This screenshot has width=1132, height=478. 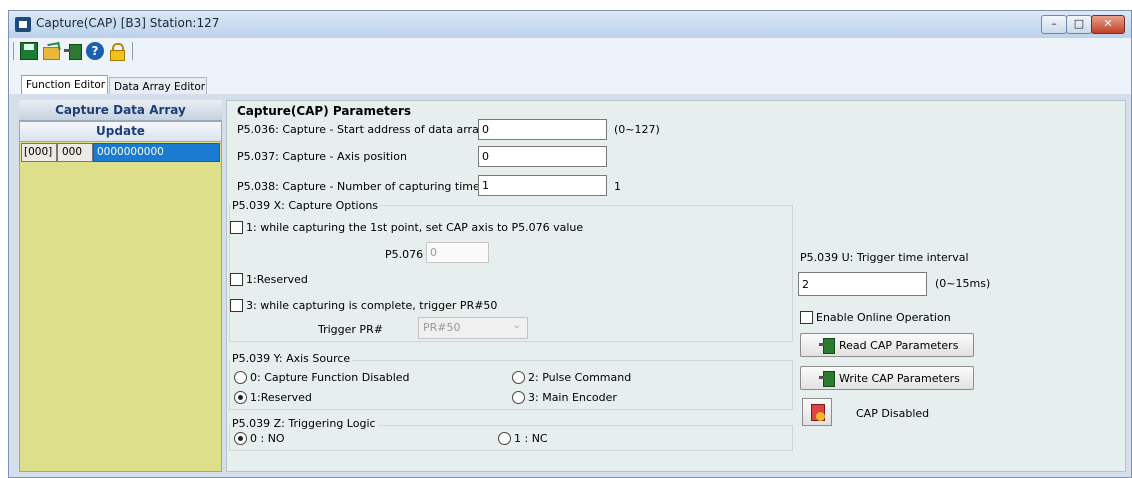 I want to click on close-icon: ✕, so click(x=1108, y=23).